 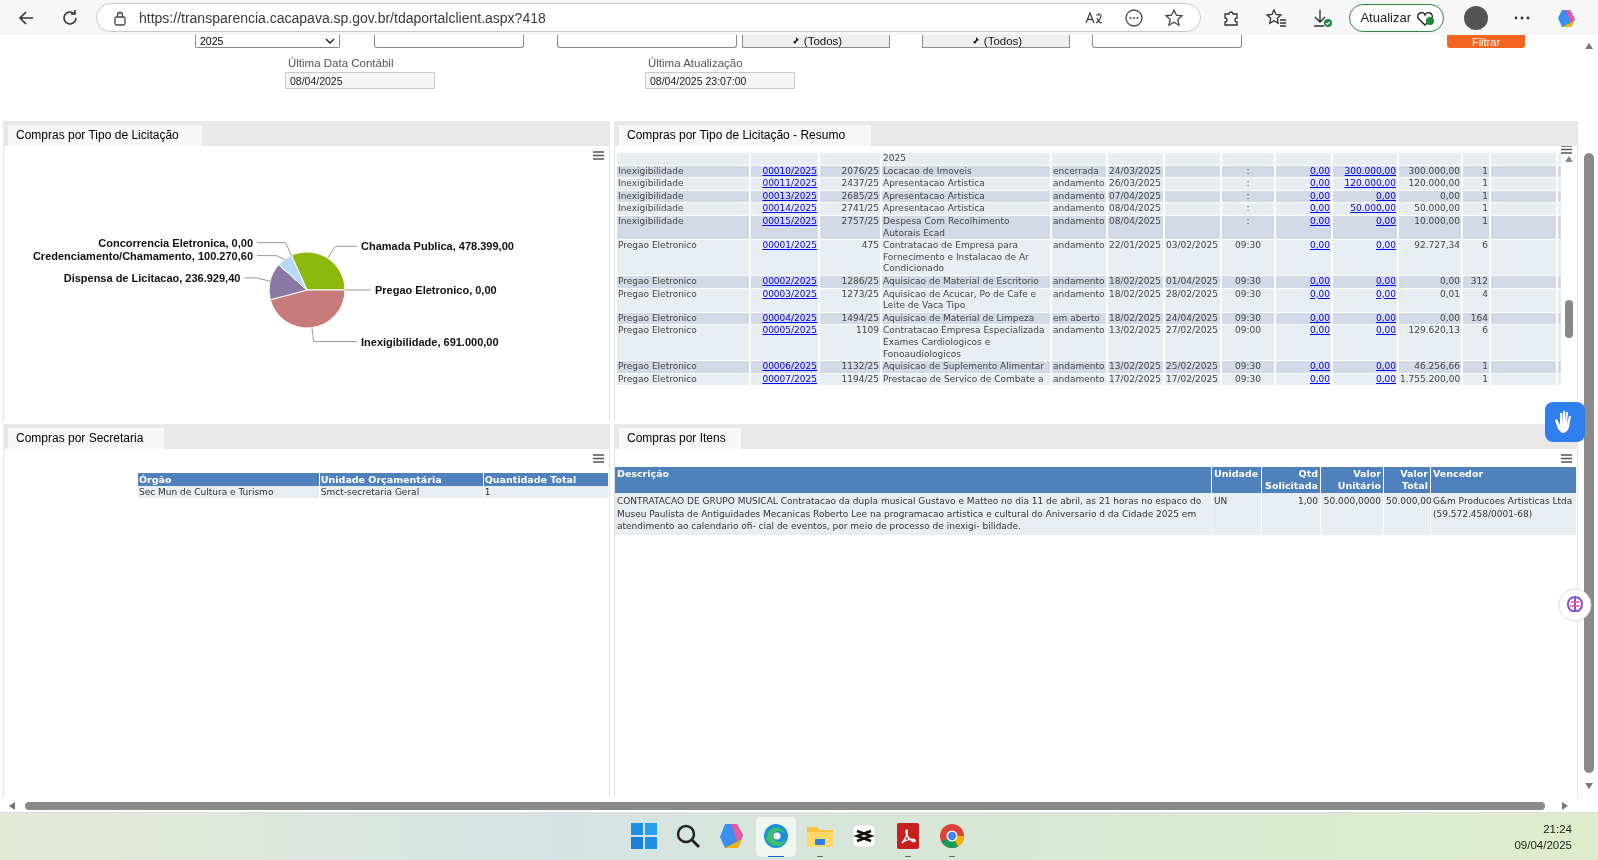 I want to click on table-cell: 09:00, so click(x=1248, y=343).